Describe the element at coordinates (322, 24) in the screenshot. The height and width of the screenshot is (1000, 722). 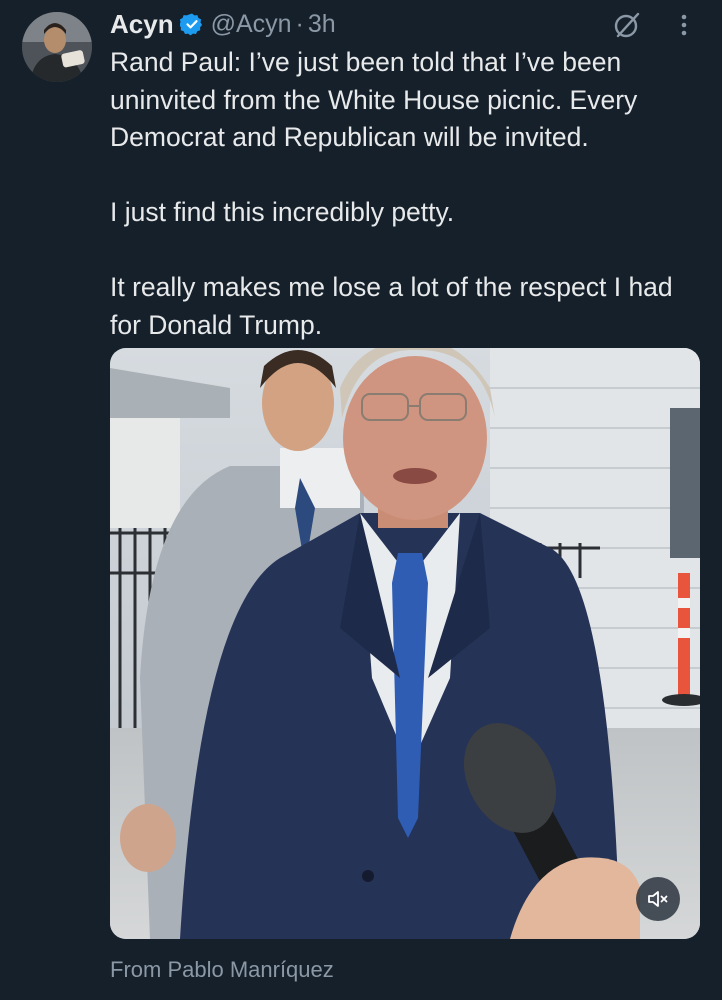
I see `timestamp: 3h` at that location.